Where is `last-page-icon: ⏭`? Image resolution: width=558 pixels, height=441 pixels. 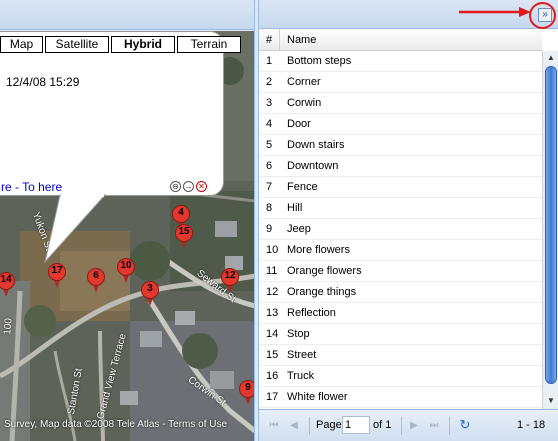 last-page-icon: ⏭ is located at coordinates (434, 426).